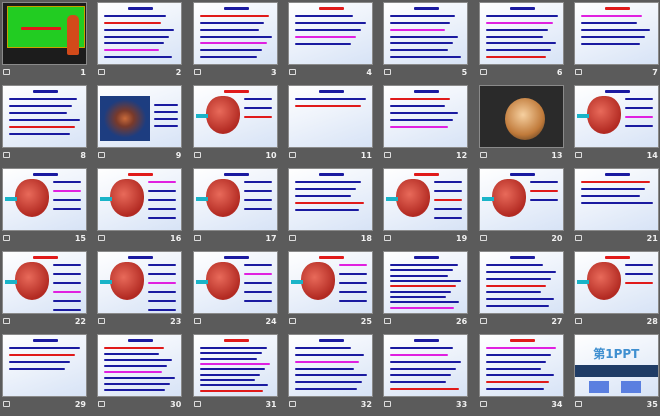 The height and width of the screenshot is (416, 660). I want to click on slide-thumbnail-cell: 10, so click(235, 126).